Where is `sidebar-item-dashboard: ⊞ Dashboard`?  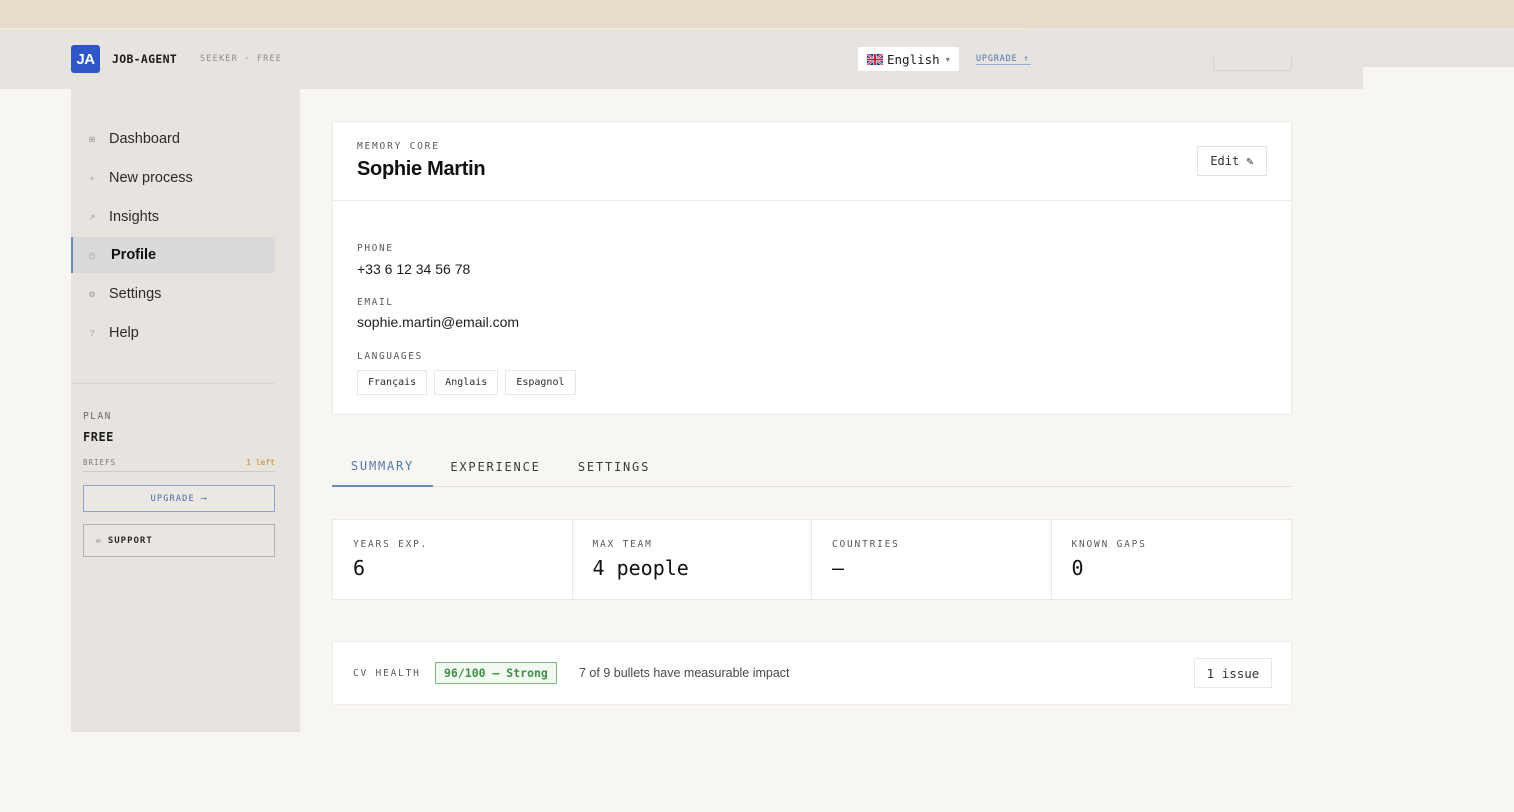
sidebar-item-dashboard: ⊞ Dashboard is located at coordinates (173, 139).